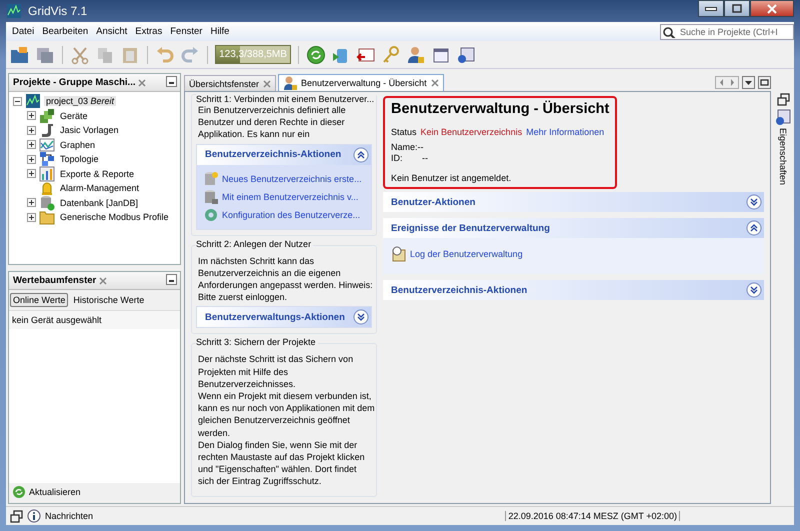  What do you see at coordinates (425, 158) in the screenshot?
I see `id-value: --` at bounding box center [425, 158].